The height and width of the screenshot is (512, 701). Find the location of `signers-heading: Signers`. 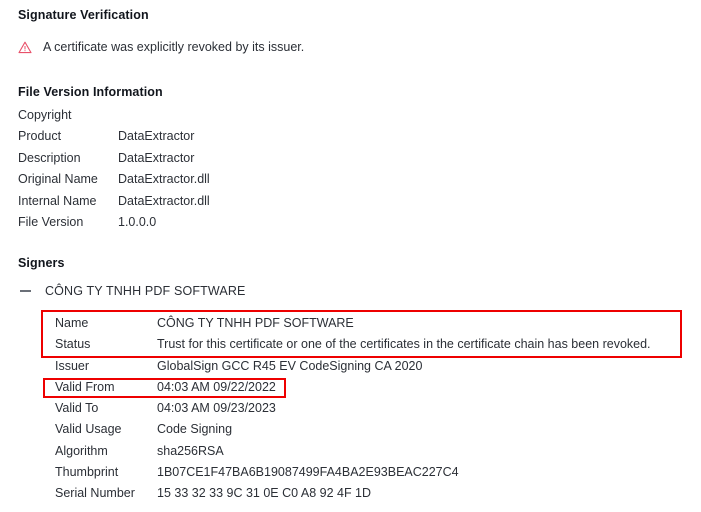

signers-heading: Signers is located at coordinates (41, 263).